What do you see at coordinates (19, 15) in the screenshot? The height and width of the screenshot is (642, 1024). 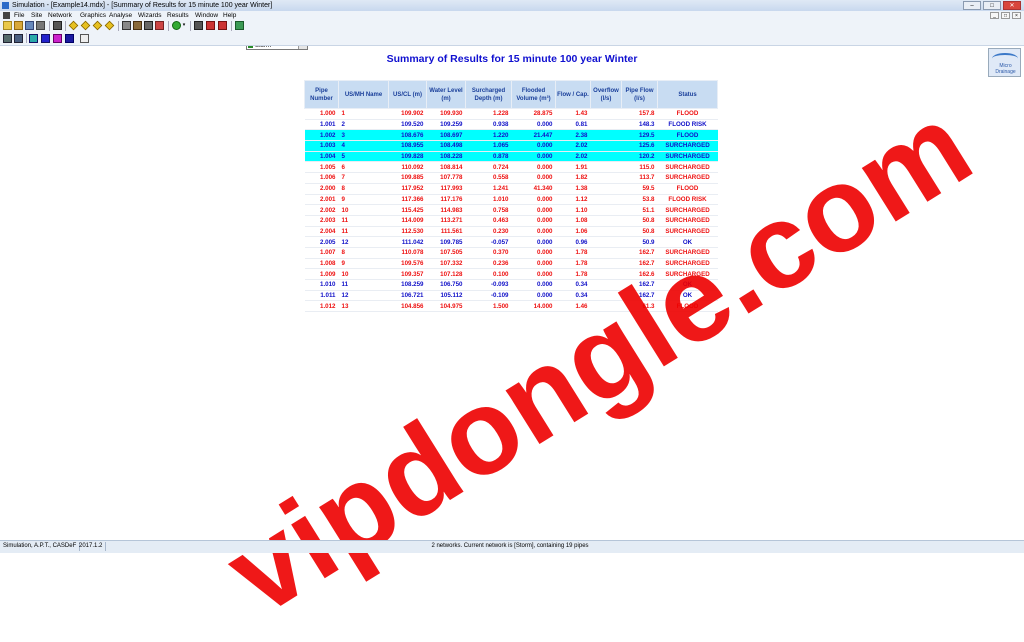 I see `menu-file: File` at bounding box center [19, 15].